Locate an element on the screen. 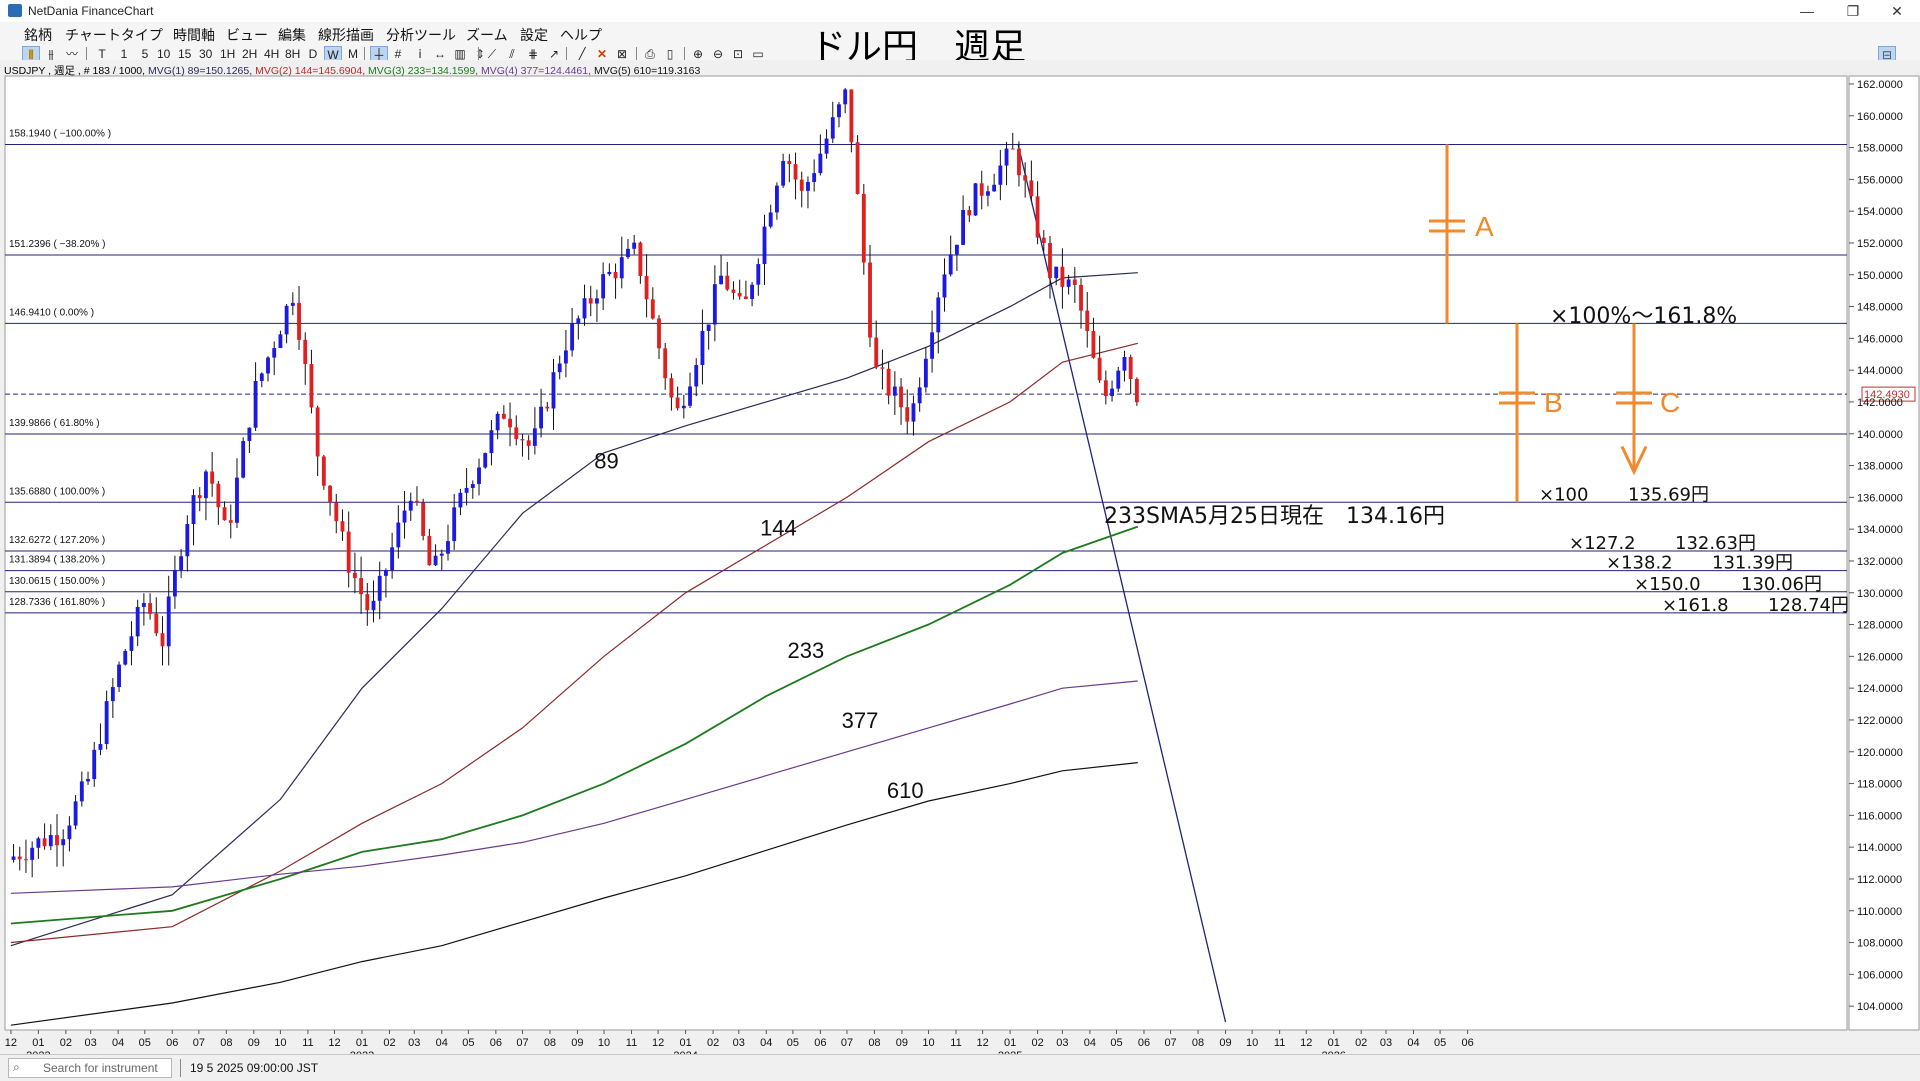 The image size is (1920, 1081). y-tick-label: 158.0000 is located at coordinates (1880, 149).